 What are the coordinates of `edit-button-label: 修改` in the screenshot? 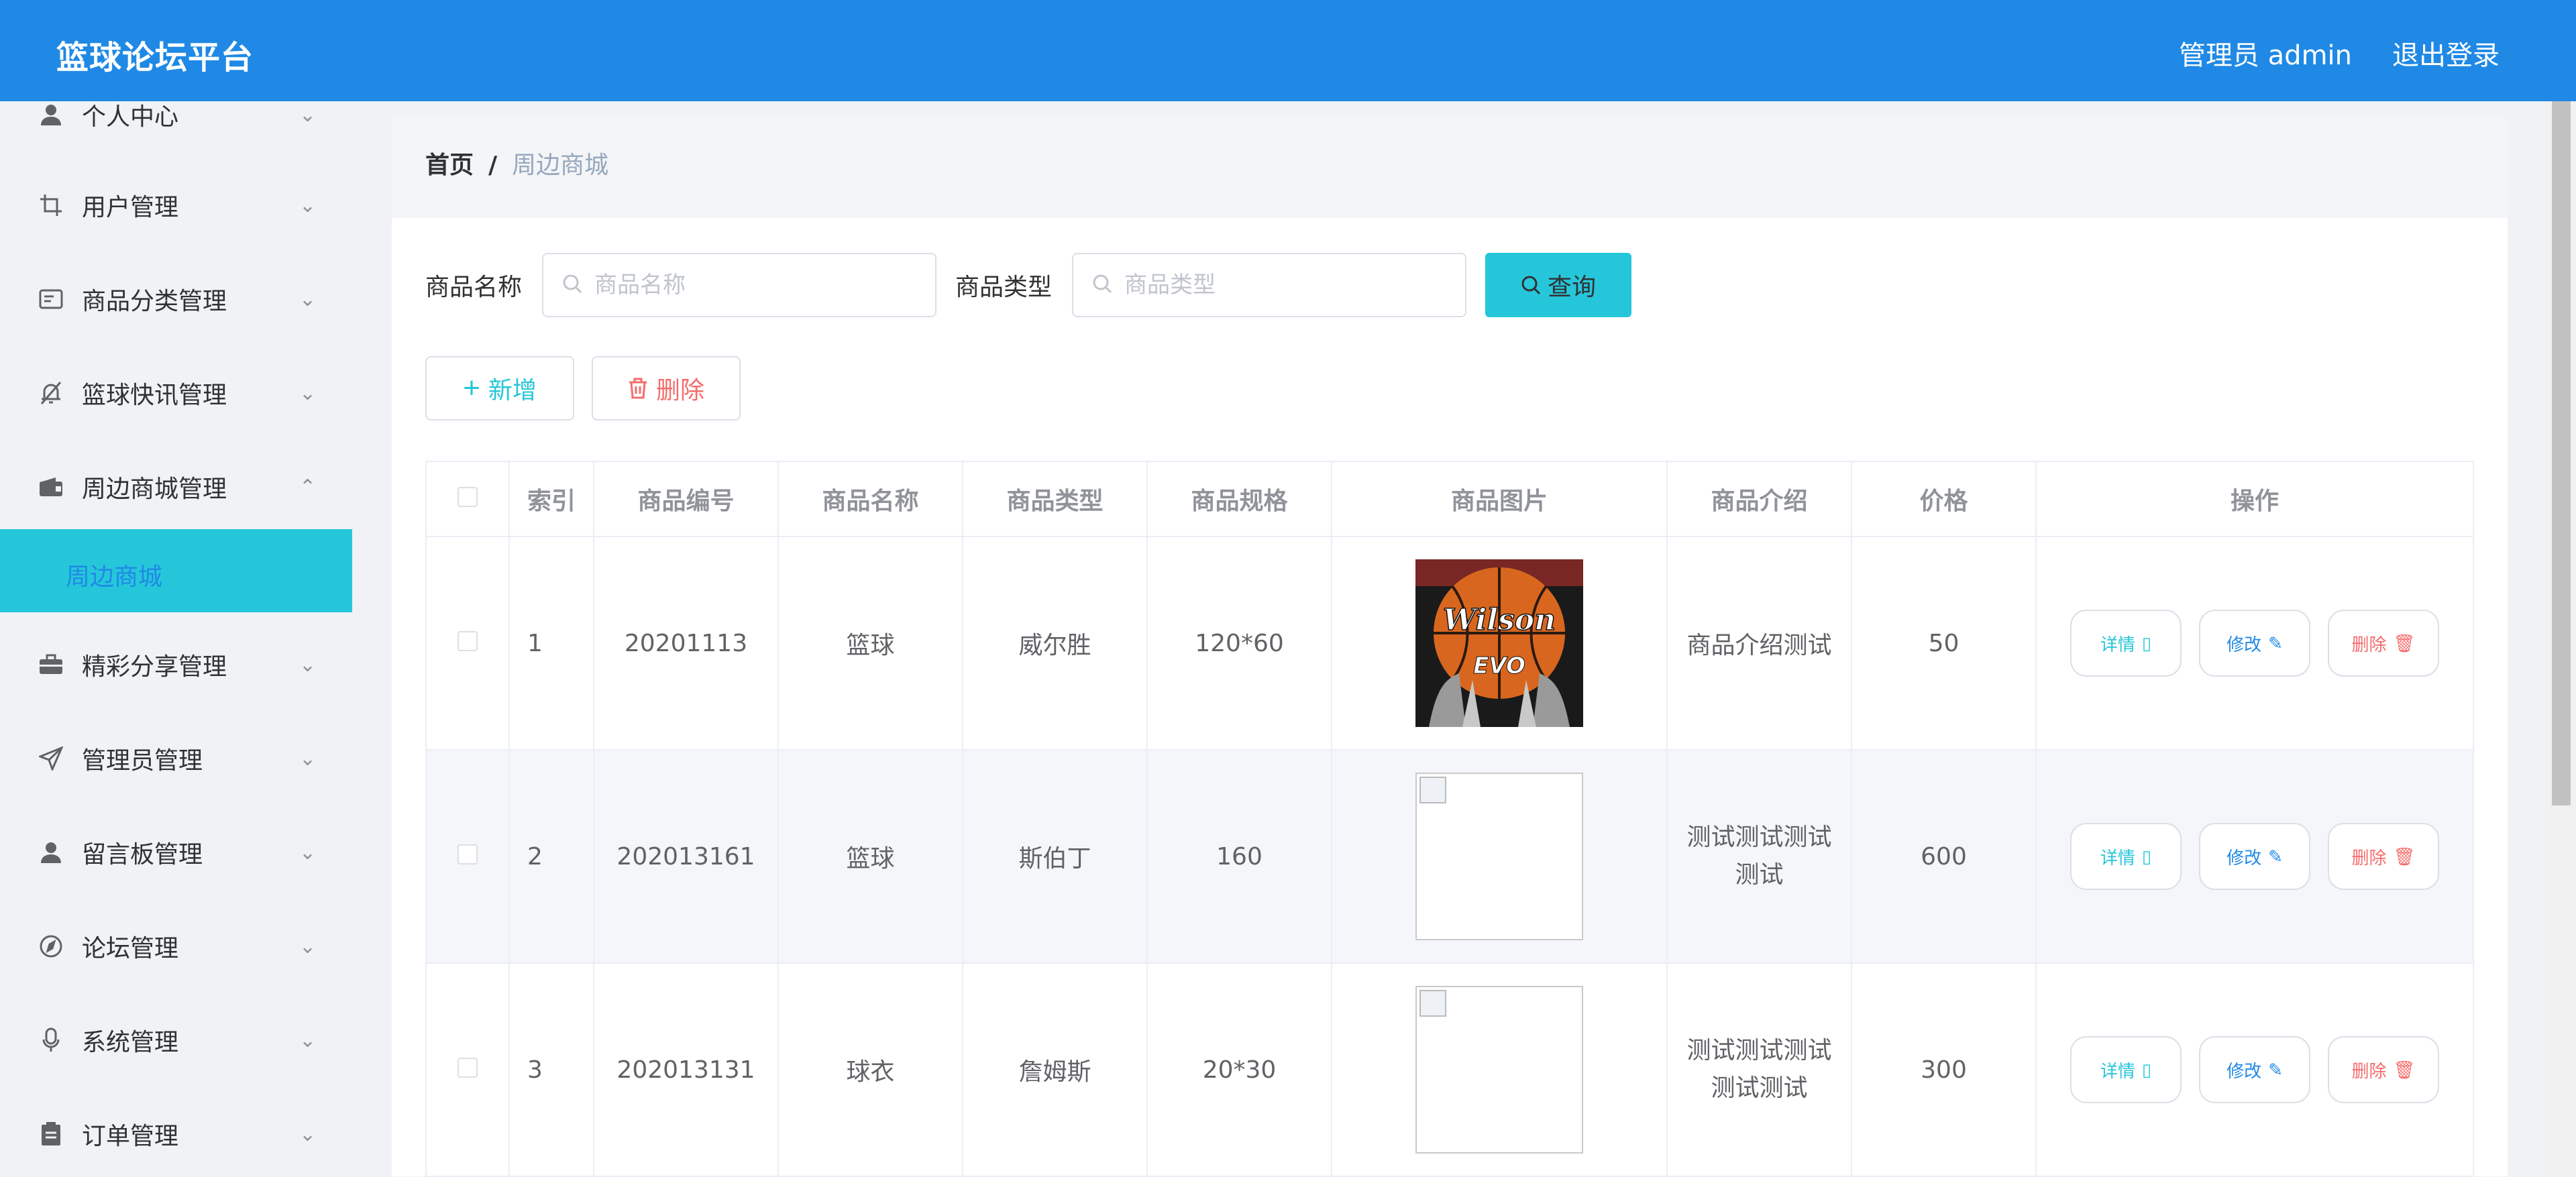 It's located at (2244, 857).